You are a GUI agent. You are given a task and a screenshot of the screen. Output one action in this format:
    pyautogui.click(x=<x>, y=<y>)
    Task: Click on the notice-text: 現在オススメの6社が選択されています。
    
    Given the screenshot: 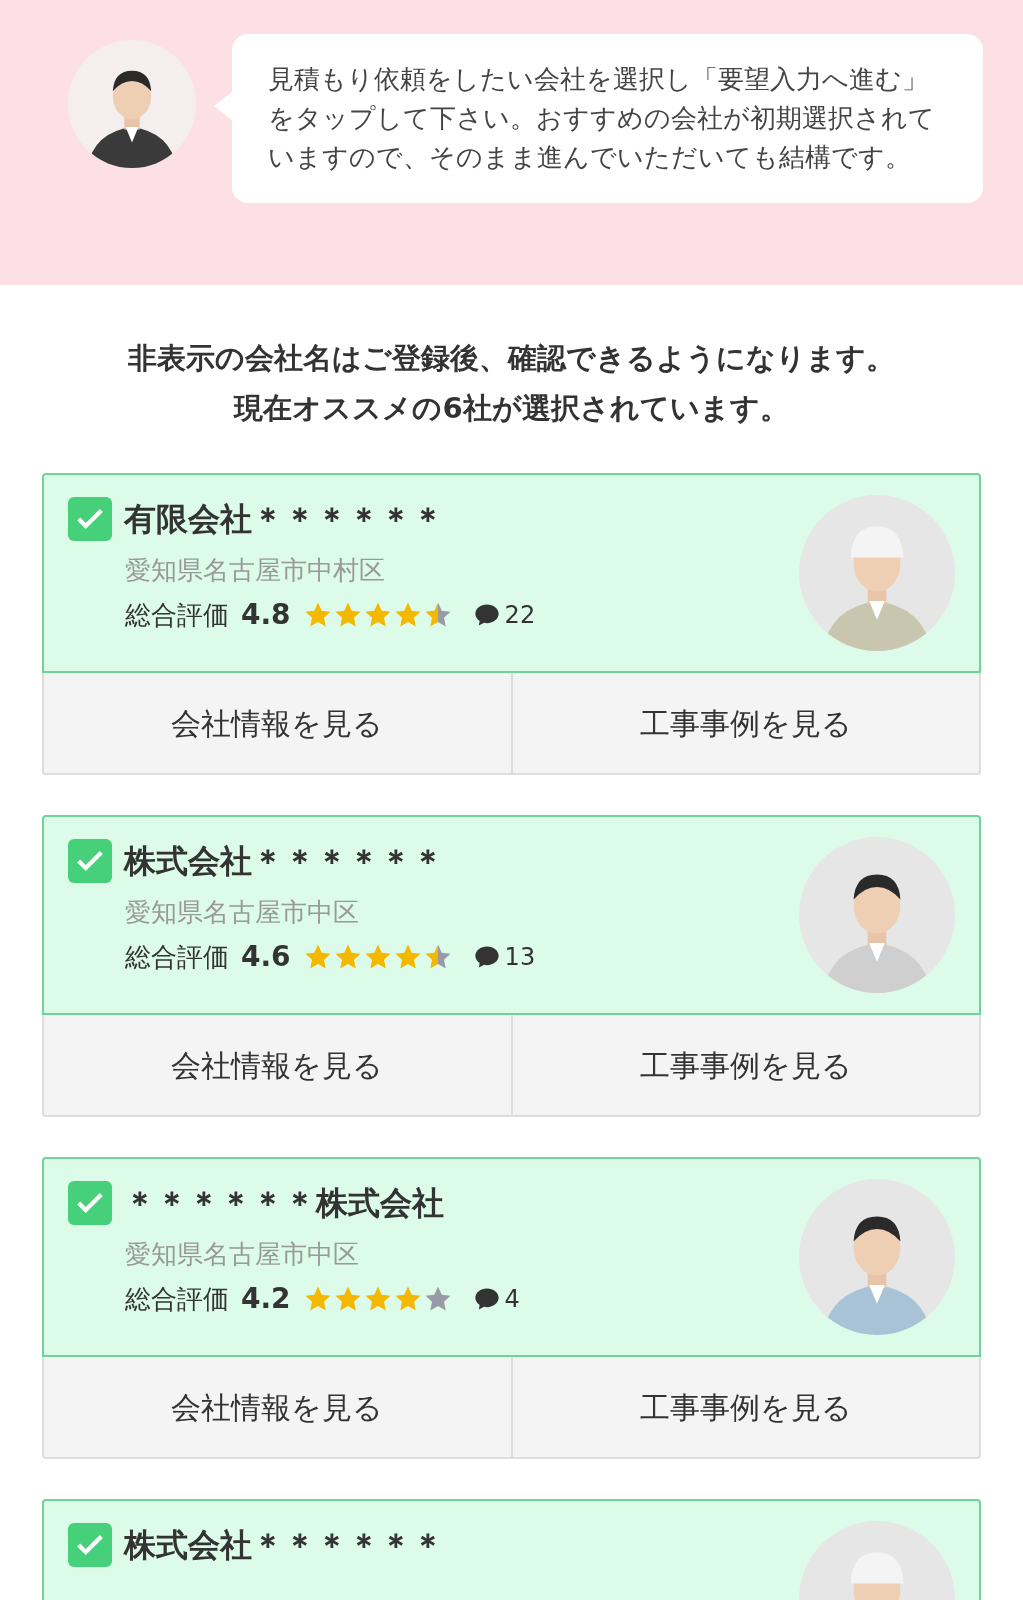 What is the action you would take?
    pyautogui.click(x=511, y=408)
    